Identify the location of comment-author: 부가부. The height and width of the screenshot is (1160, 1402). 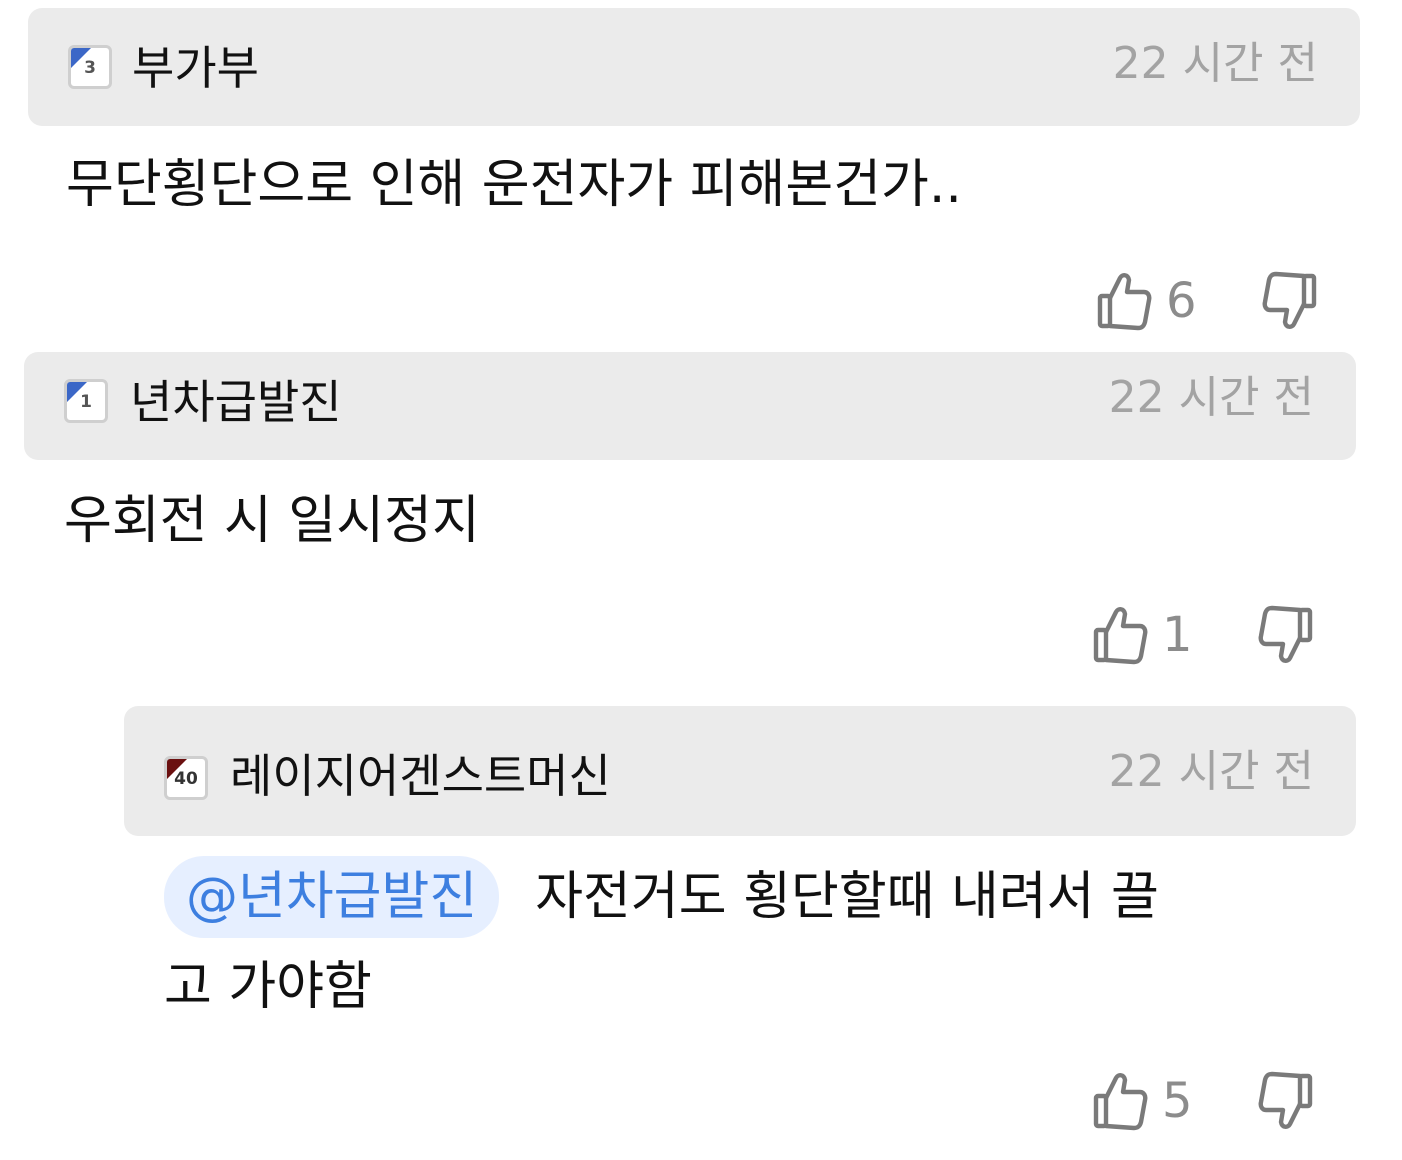
(195, 68).